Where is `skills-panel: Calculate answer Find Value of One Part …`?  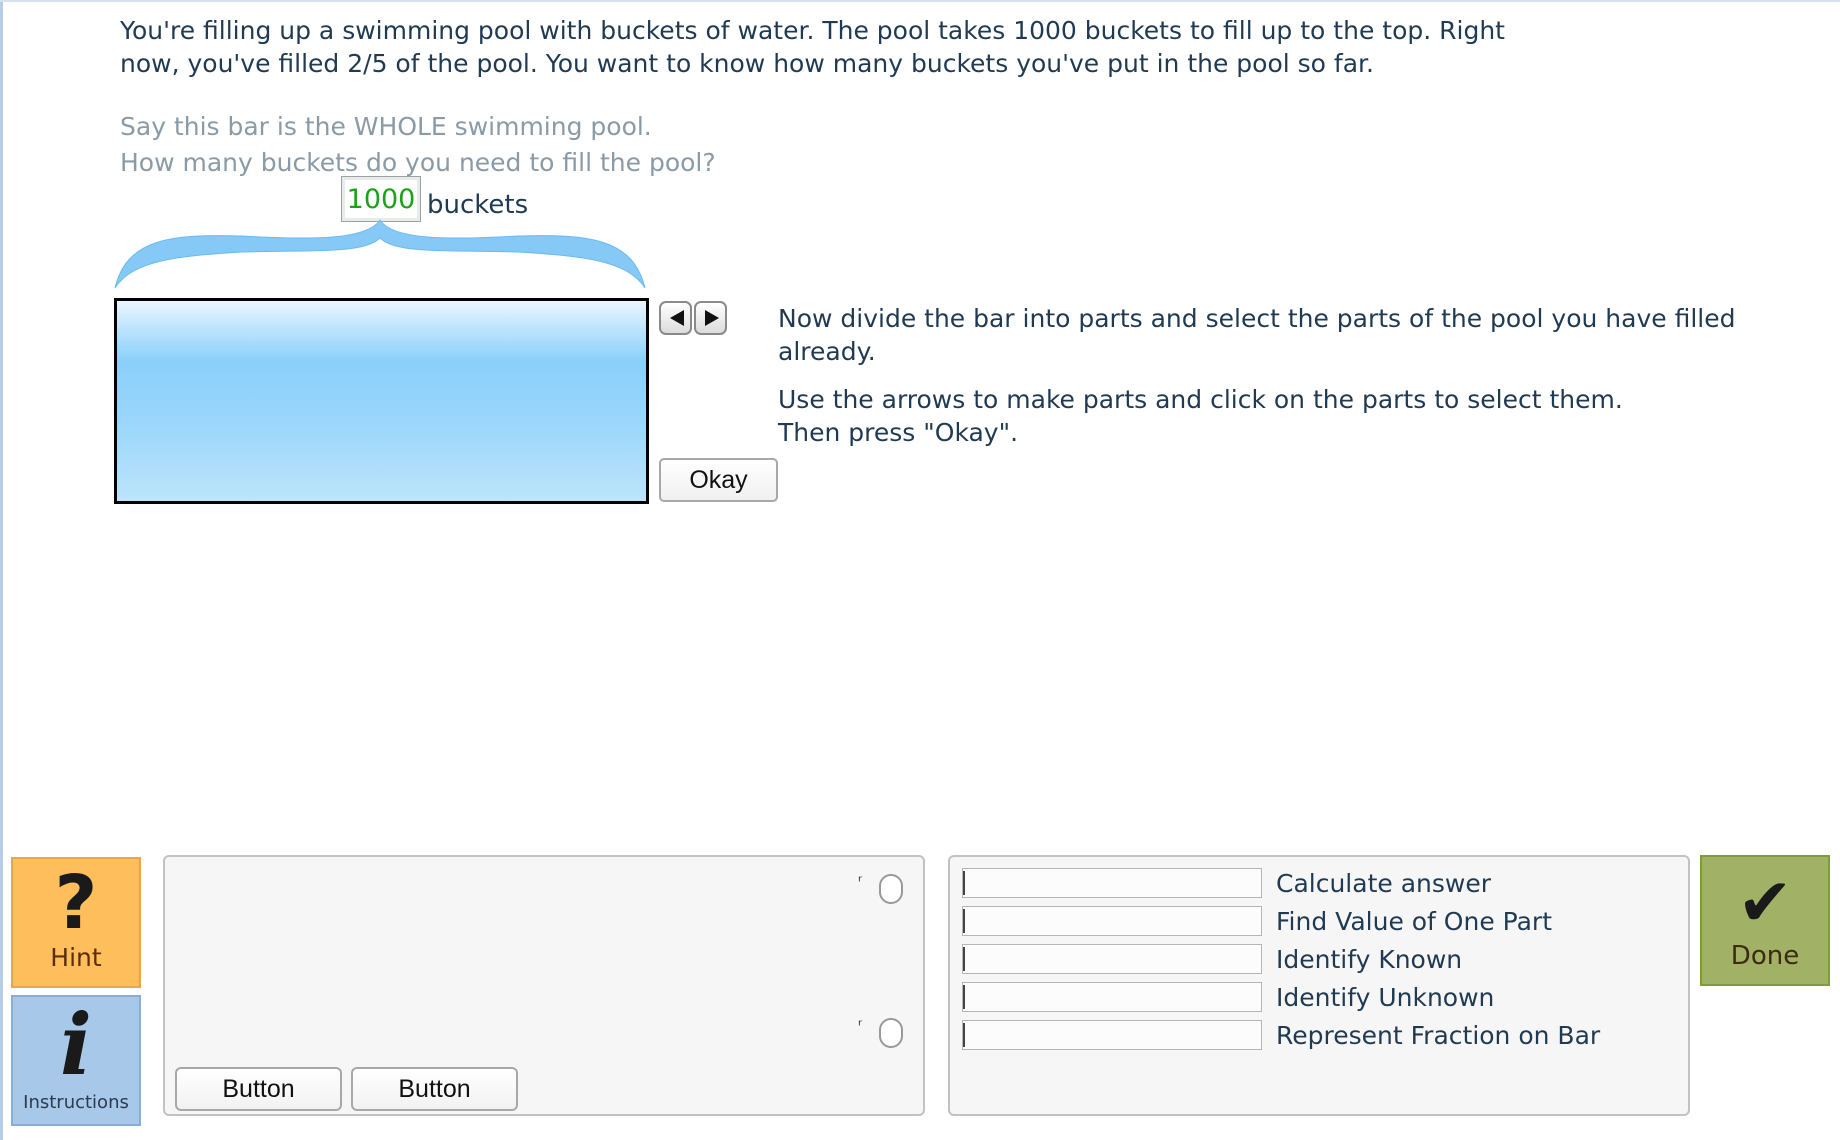 skills-panel: Calculate answer Find Value of One Part … is located at coordinates (1319, 985).